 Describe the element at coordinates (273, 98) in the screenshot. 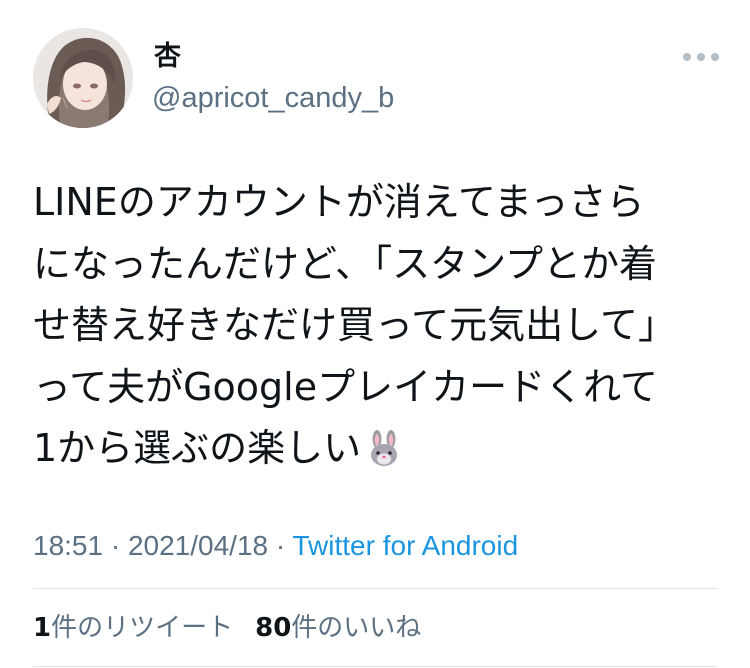

I see `user-handle: @apricot_candy_b` at that location.